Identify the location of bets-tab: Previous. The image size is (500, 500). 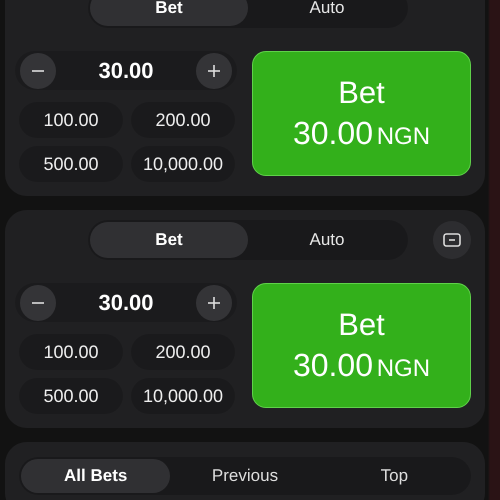
(245, 476).